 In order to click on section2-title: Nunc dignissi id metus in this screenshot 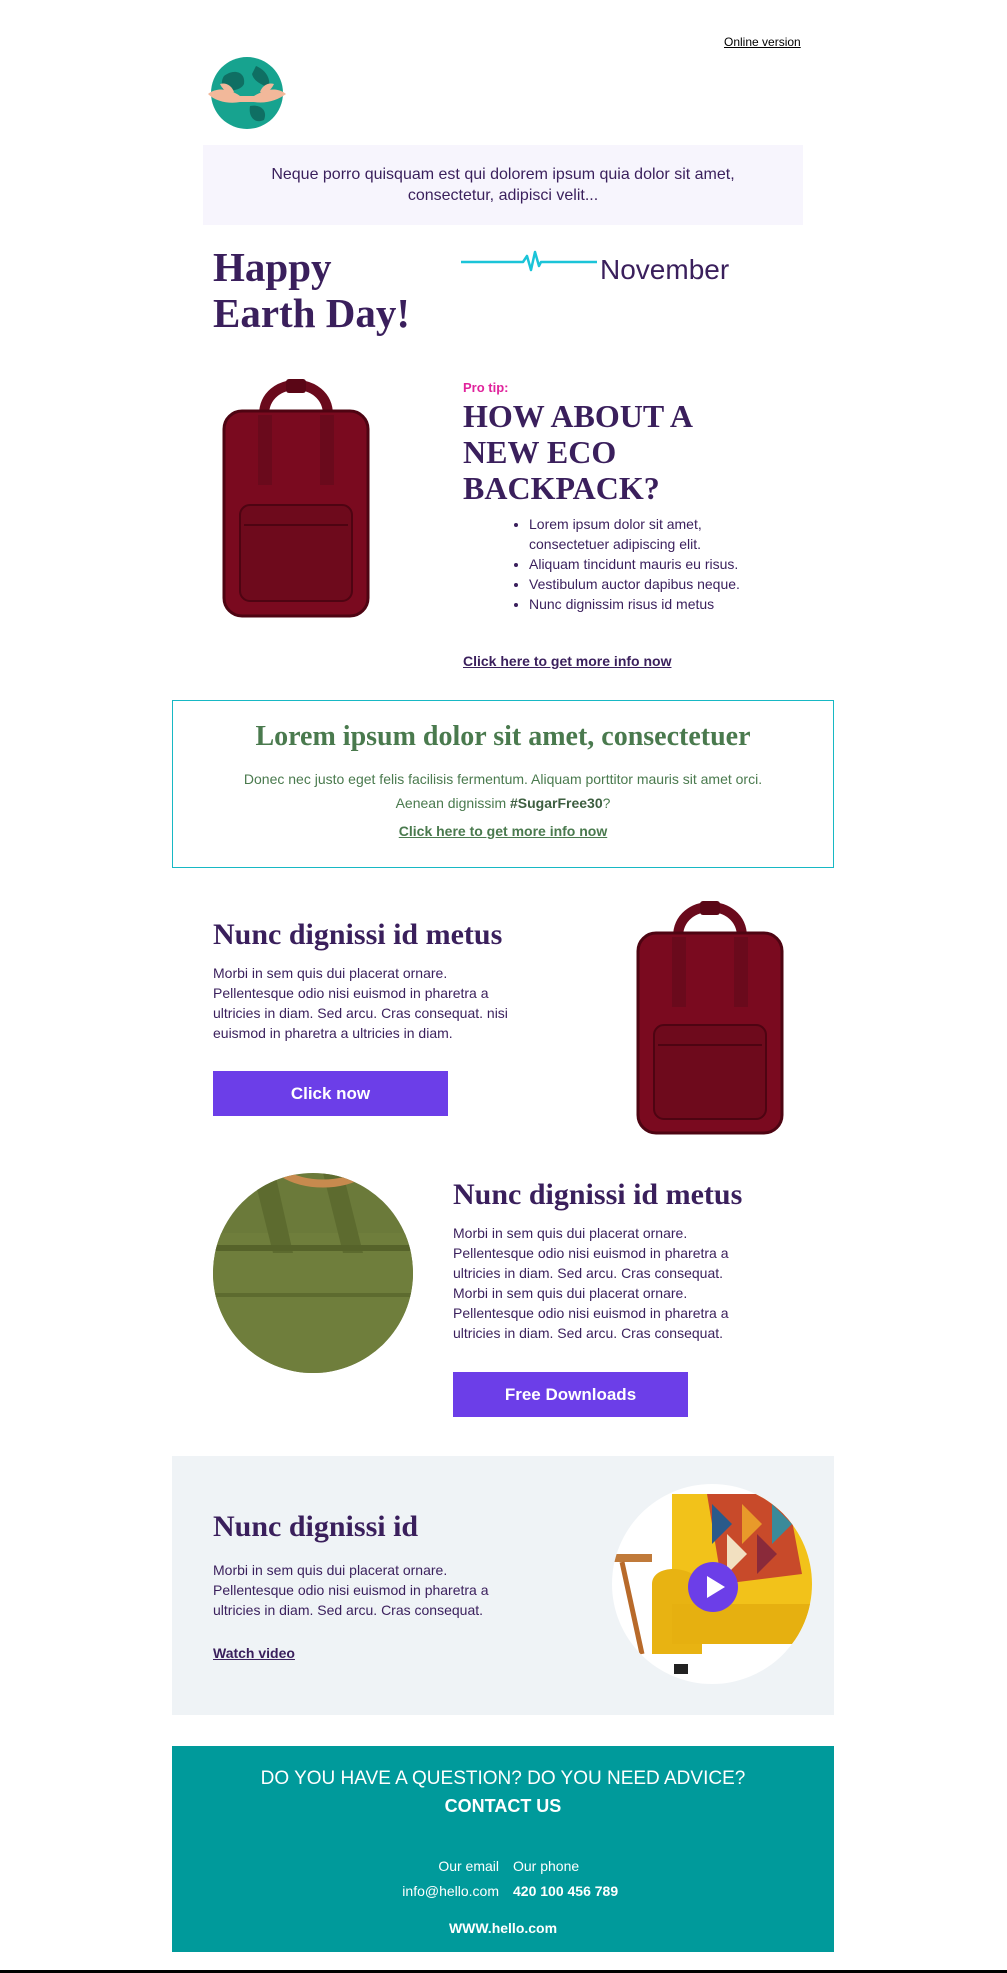, I will do `click(598, 1194)`.